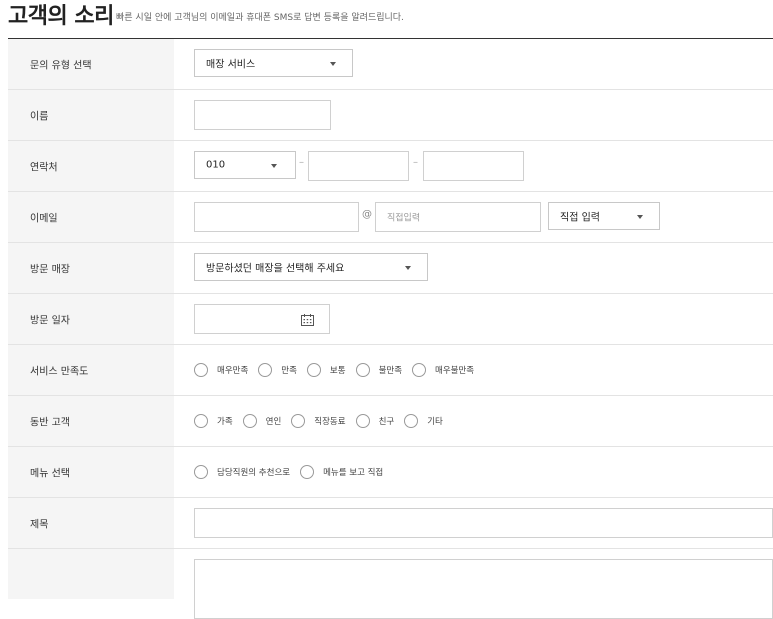 The height and width of the screenshot is (619, 773). I want to click on visit-date-label: 방문 일자, so click(50, 321).